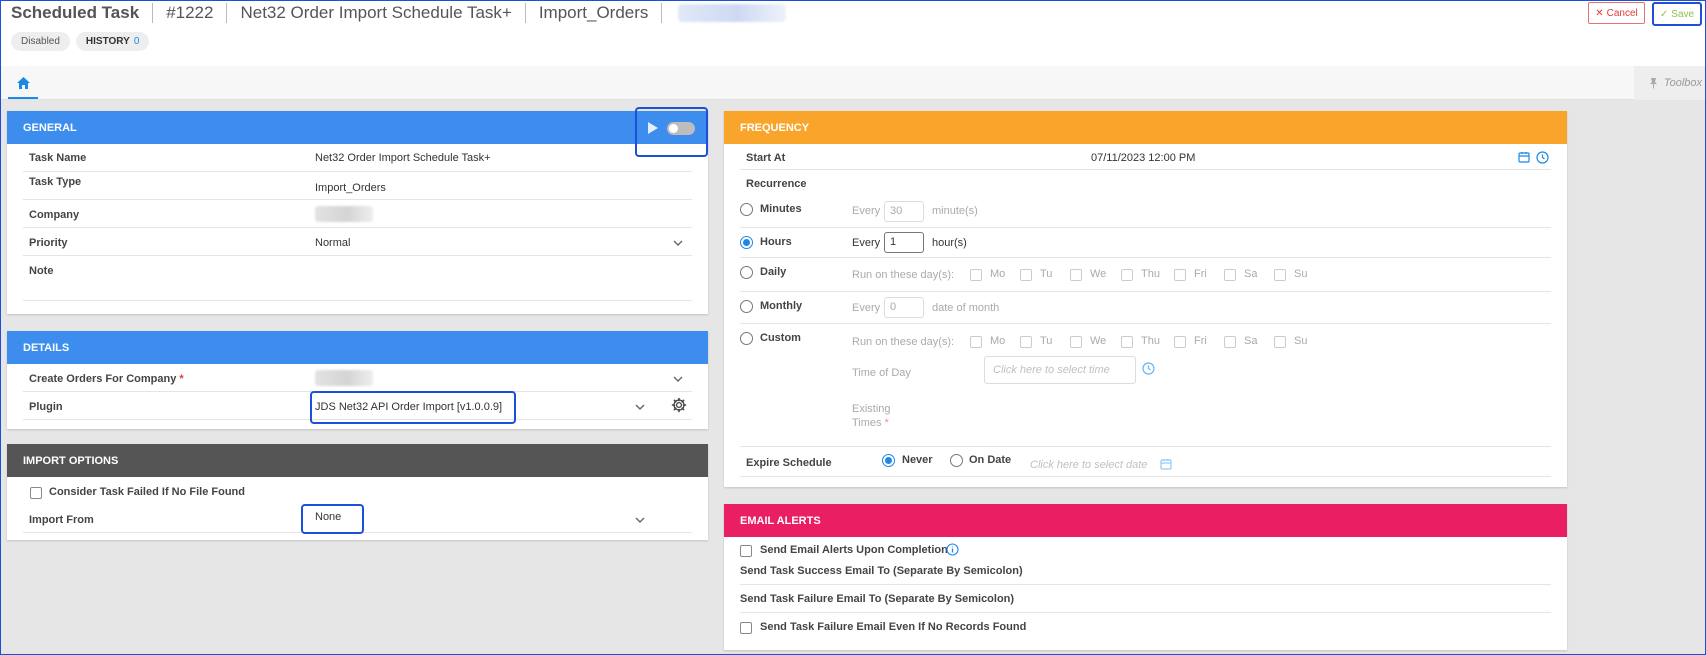 This screenshot has width=1706, height=655. I want to click on task-name-value: Net32 Order Import Schedule Task+, so click(403, 158).